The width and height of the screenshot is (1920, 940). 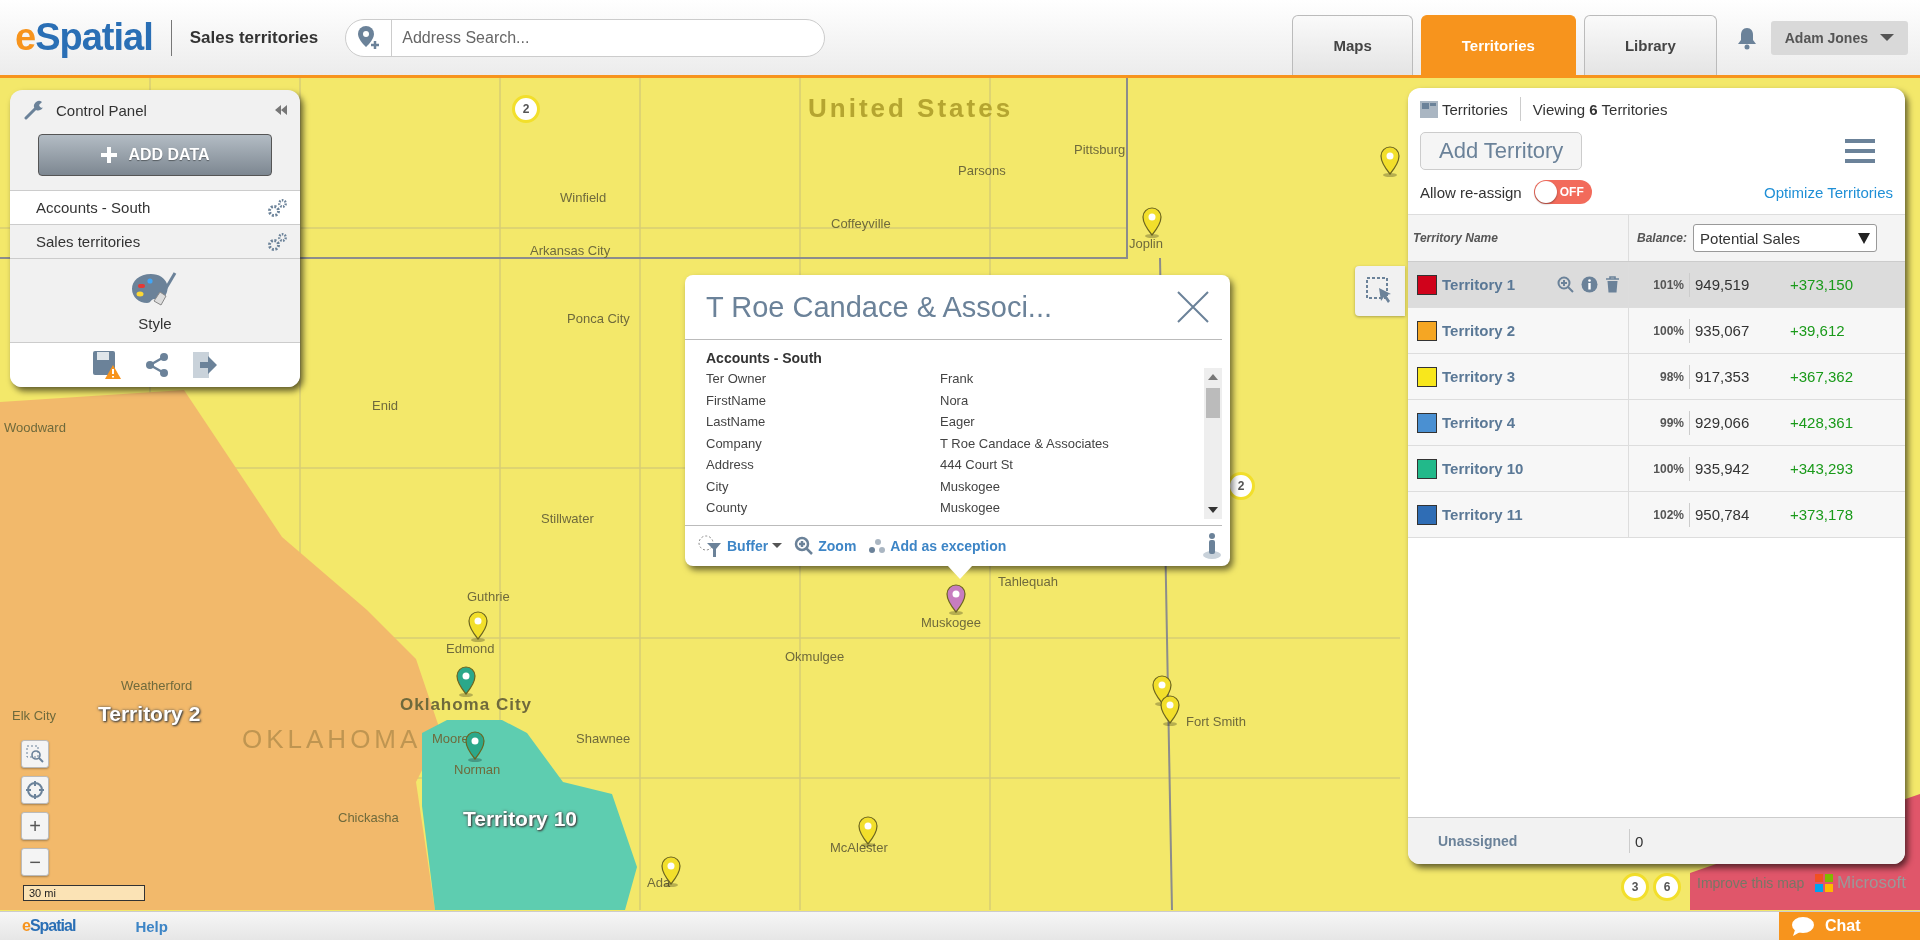 I want to click on territory-row: Territory 11 102% 950,784 +373,178, so click(x=1656, y=515).